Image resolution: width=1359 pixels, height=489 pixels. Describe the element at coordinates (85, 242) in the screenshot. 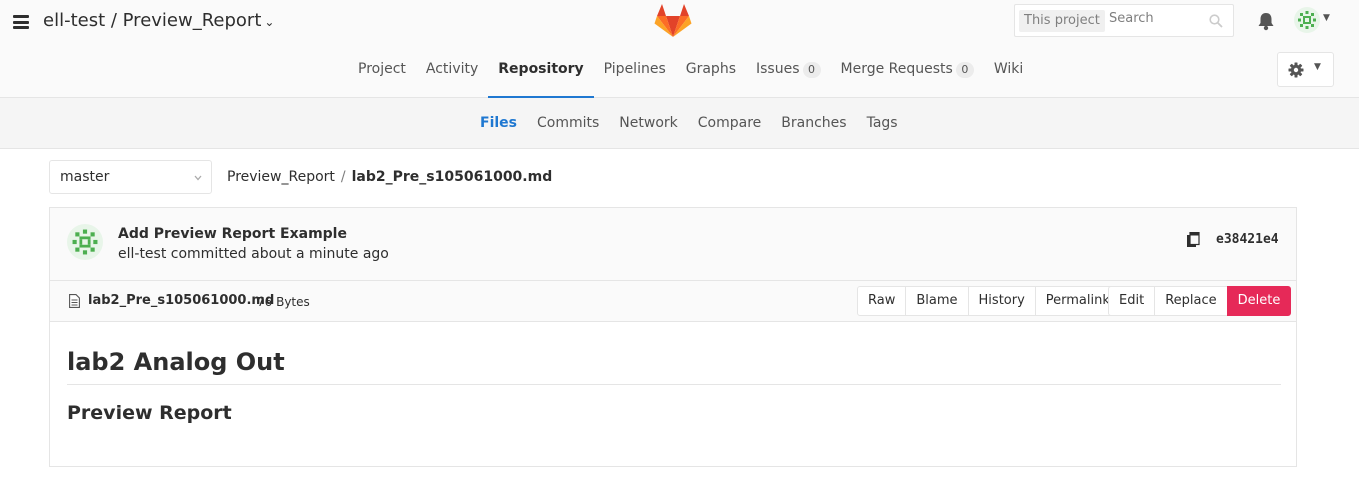

I see `commit-author-avatar-icon` at that location.